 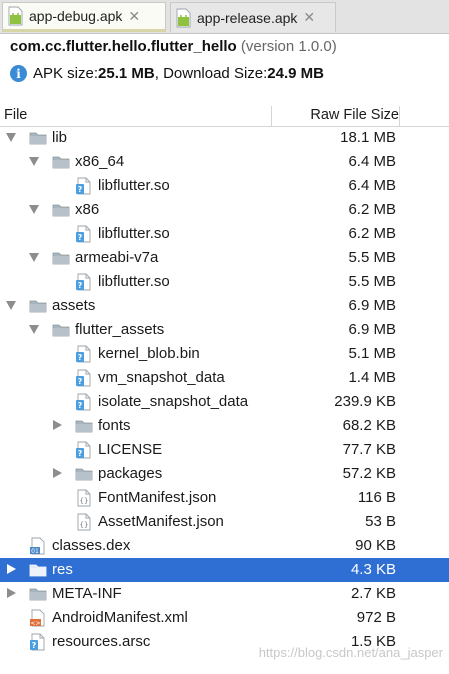 I want to click on editor-tab-bar: app-debug.apk ✕ app-release.apk ✕, so click(x=224, y=17).